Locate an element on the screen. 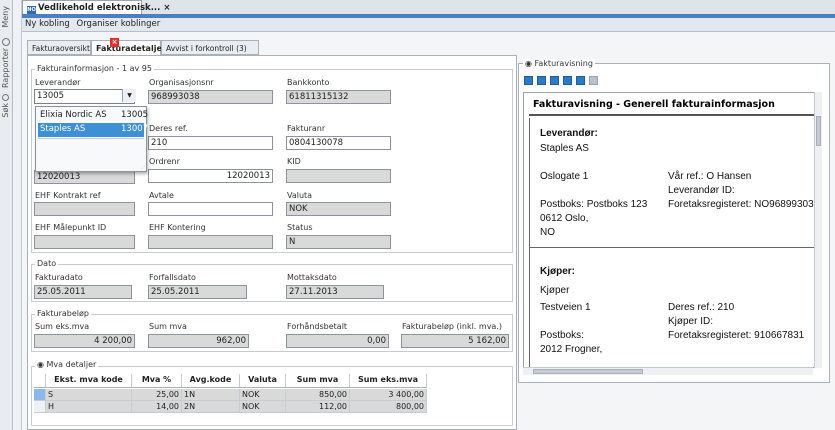 The height and width of the screenshot is (430, 835). cell-avg-kode: 2N is located at coordinates (211, 407).